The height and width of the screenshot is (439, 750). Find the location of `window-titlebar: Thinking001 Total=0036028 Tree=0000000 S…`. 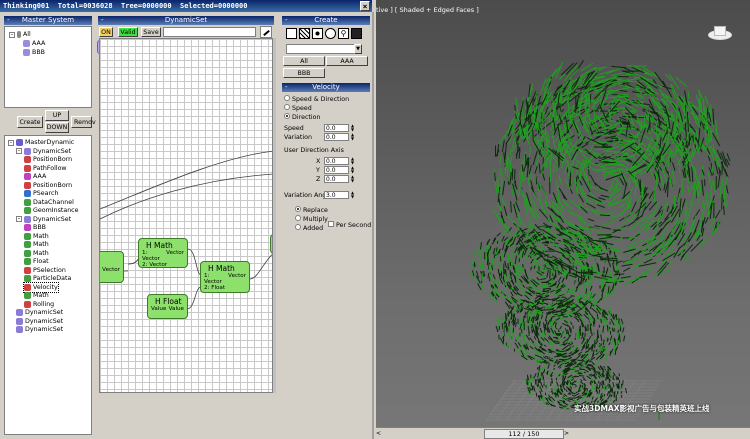

window-titlebar: Thinking001 Total=0036028 Tree=0000000 S… is located at coordinates (186, 6).